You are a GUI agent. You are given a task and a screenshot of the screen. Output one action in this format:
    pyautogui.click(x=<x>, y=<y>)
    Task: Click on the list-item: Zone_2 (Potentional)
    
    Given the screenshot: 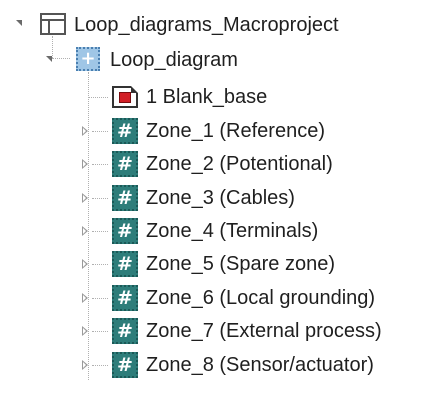 What is the action you would take?
    pyautogui.click(x=239, y=164)
    